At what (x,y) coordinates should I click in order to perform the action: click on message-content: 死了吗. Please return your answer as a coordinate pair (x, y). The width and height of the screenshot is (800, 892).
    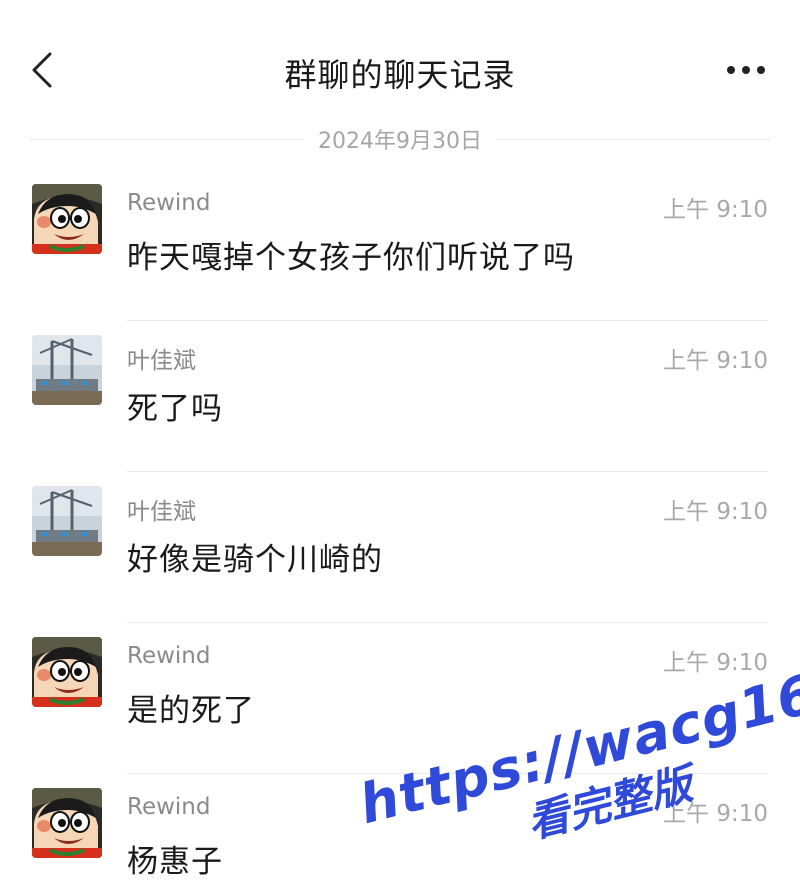
    Looking at the image, I should click on (175, 409).